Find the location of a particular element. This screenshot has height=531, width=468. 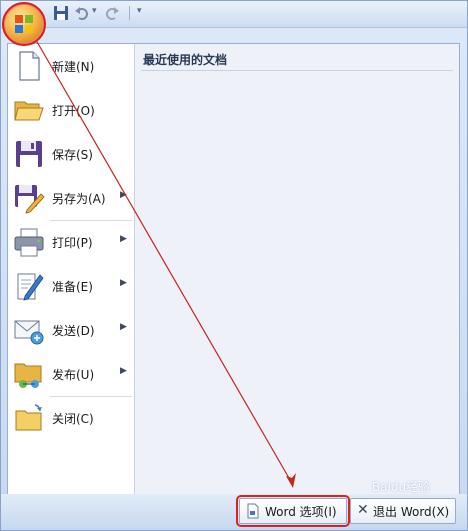

menu-item-label: 另存为(A) is located at coordinates (79, 199).